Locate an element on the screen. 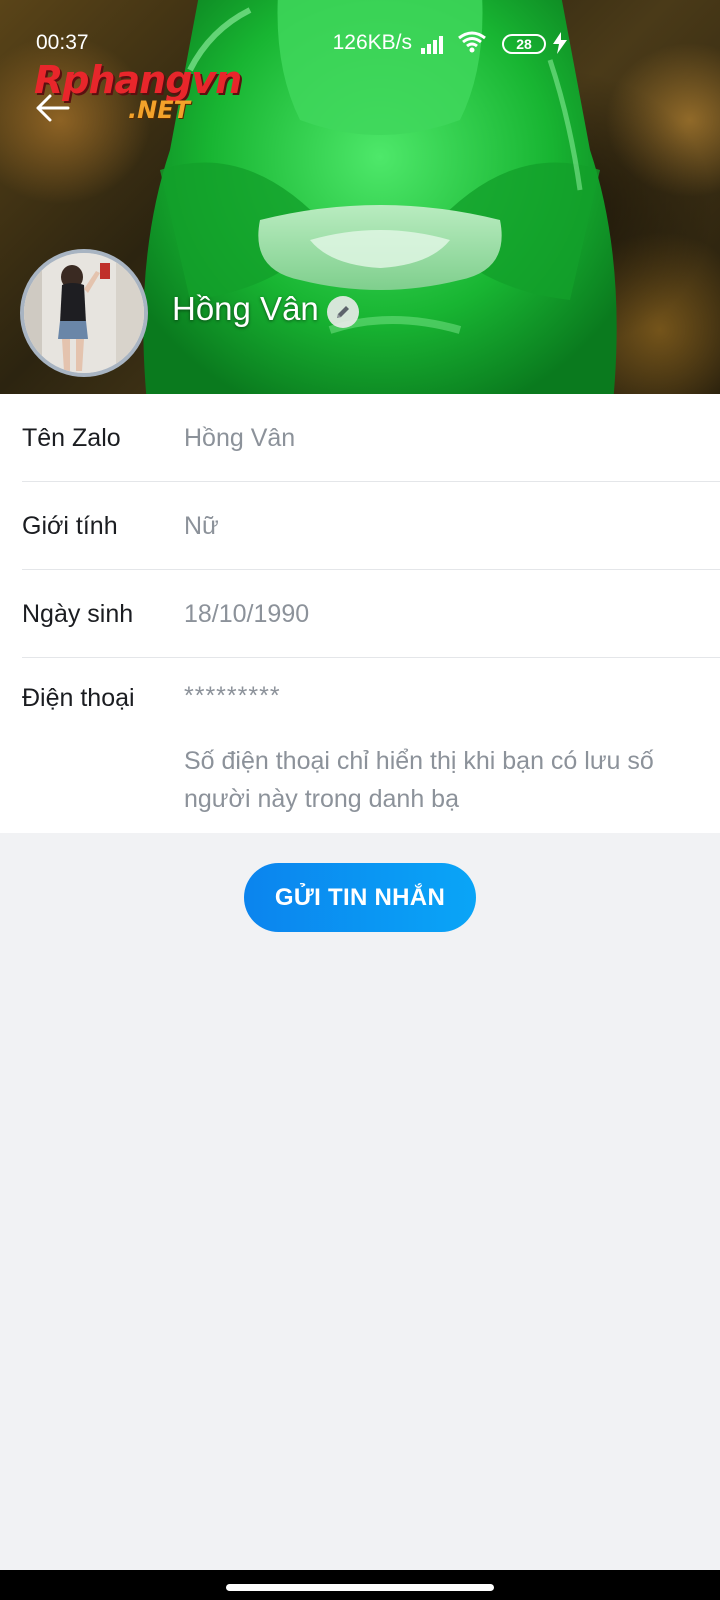 The width and height of the screenshot is (720, 1600). wifi-icon is located at coordinates (472, 42).